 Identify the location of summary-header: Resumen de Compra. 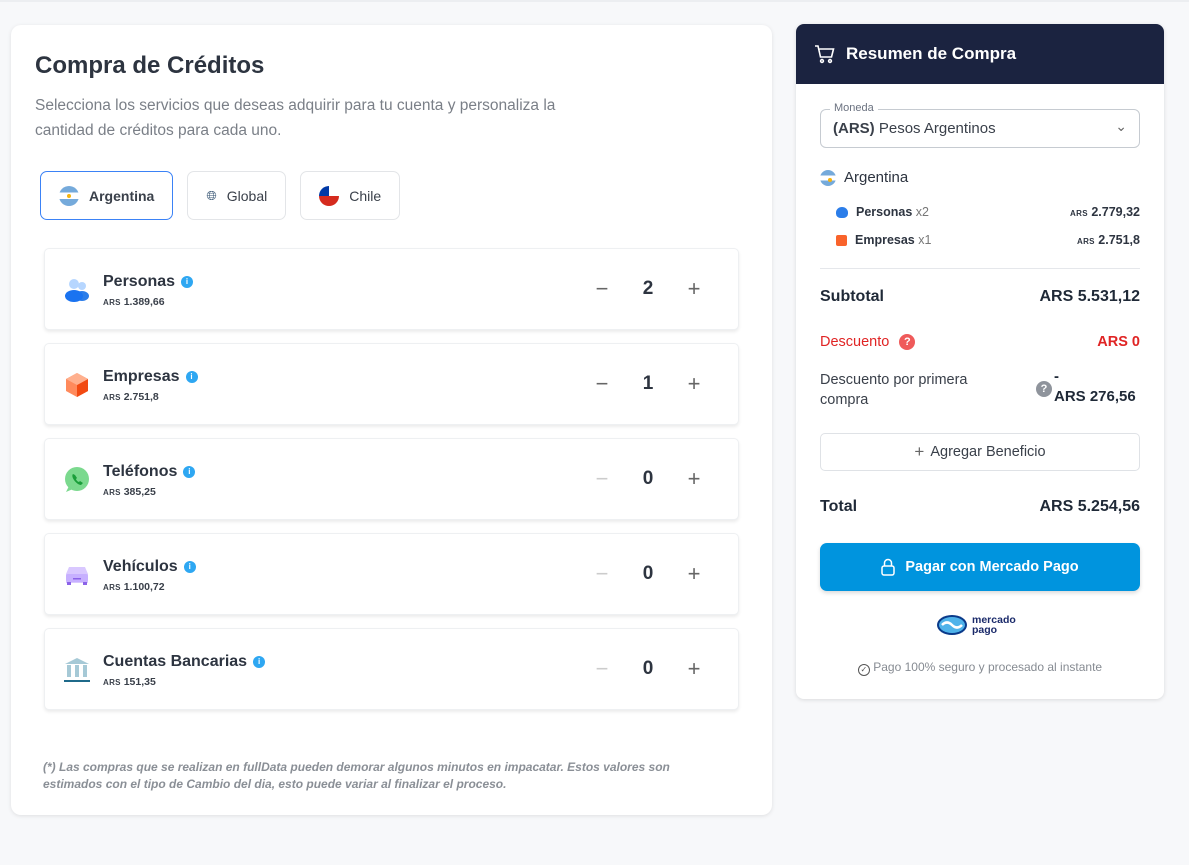
(980, 54).